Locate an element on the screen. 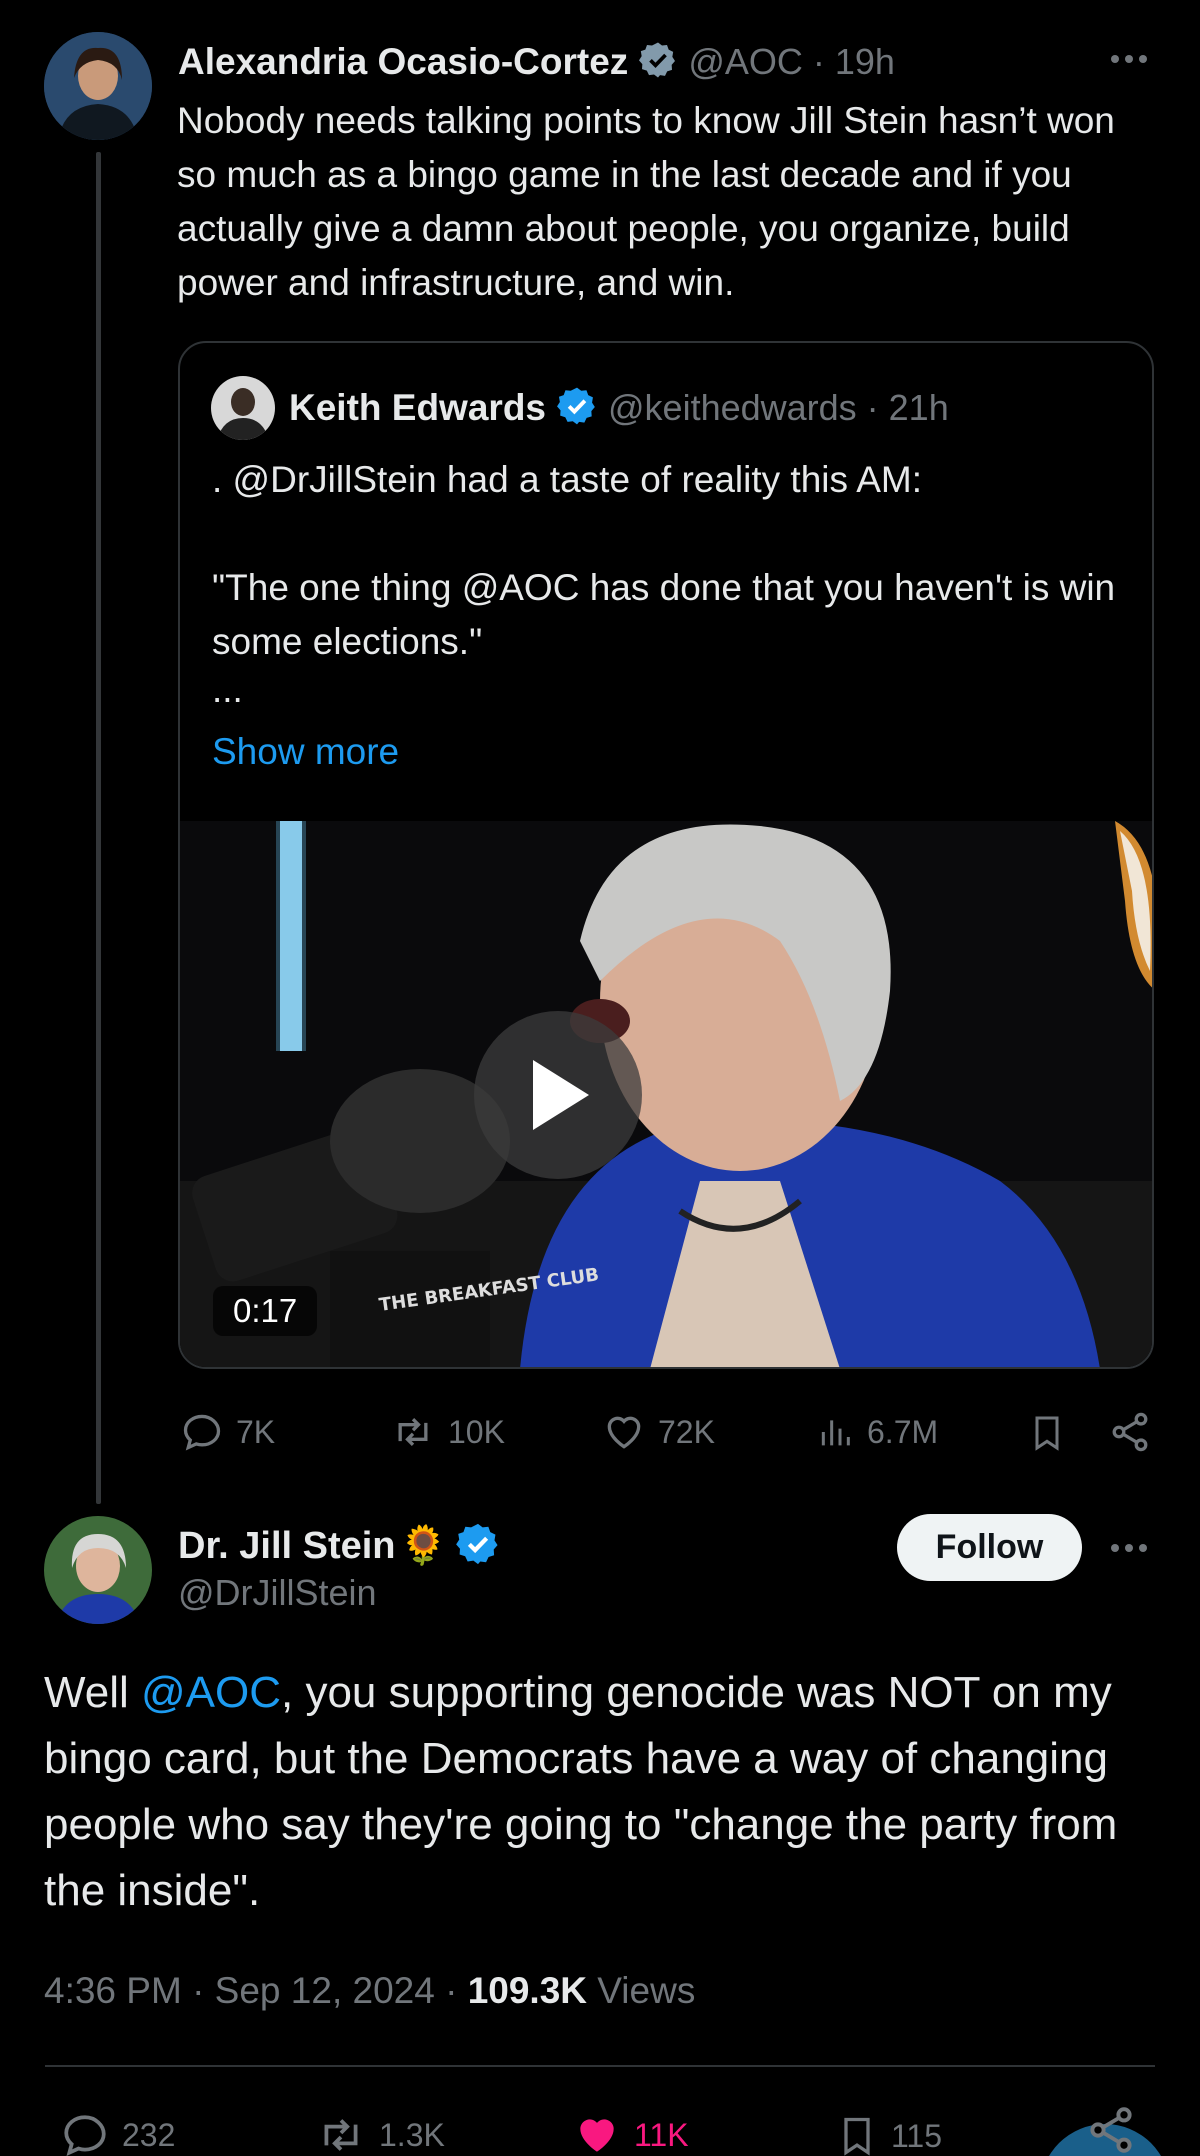 This screenshot has height=2156, width=1200. heart-icon is located at coordinates (624, 1432).